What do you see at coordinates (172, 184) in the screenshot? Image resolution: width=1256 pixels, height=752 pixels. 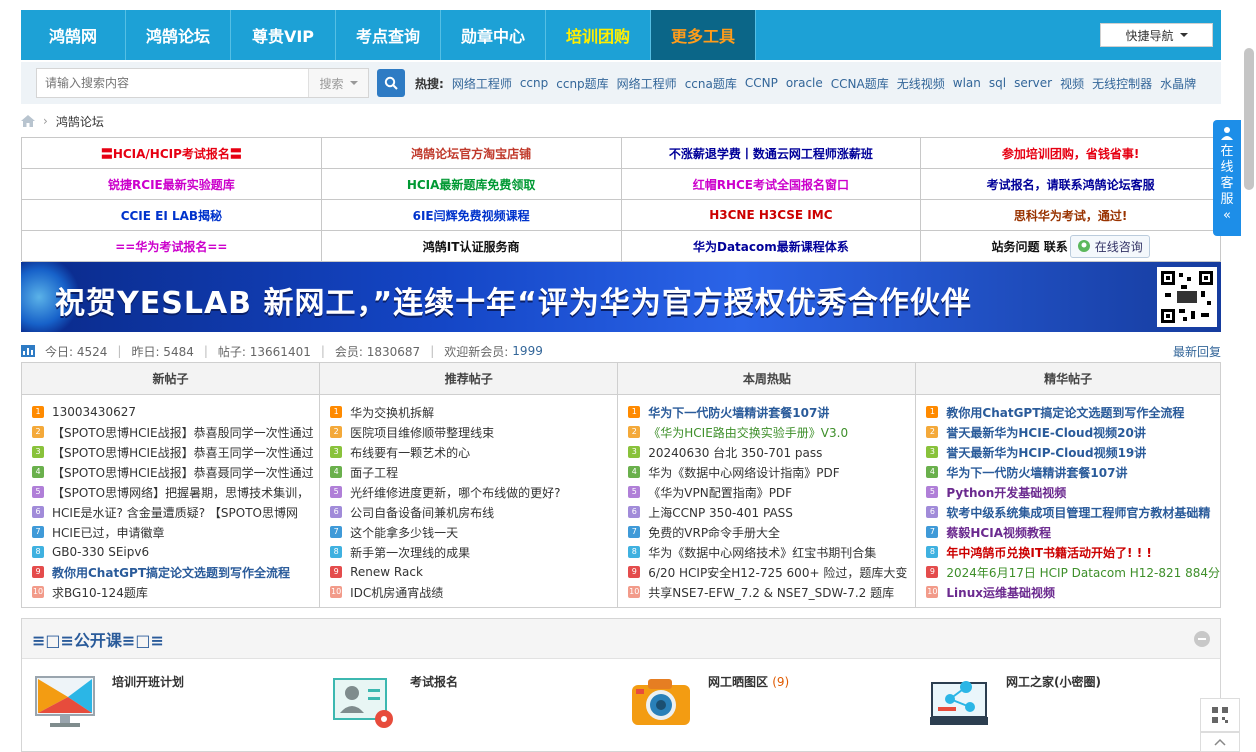 I see `grid-link: 锐捷RCIE最新实验题库` at bounding box center [172, 184].